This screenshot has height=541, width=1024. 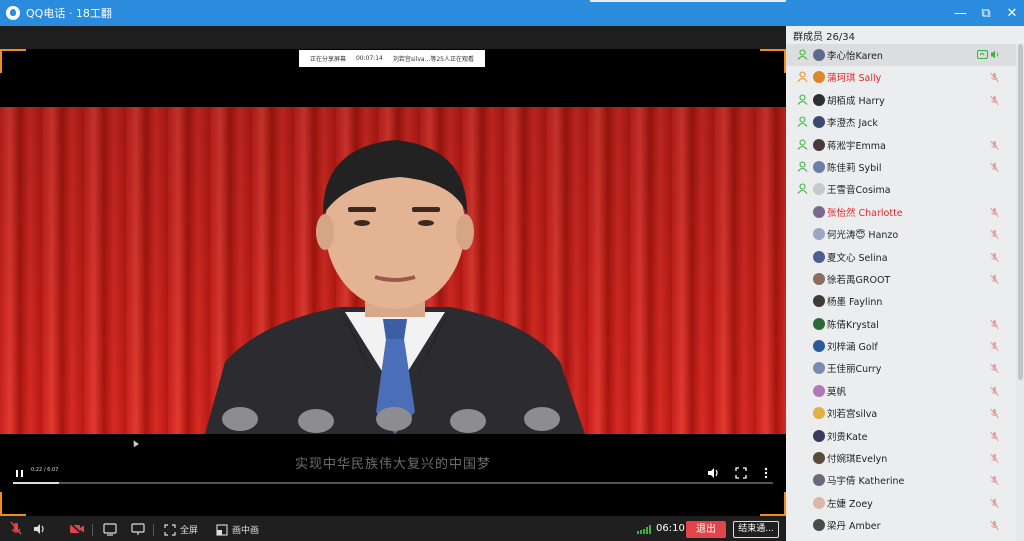 I want to click on member-row: 陈倩Krystal, so click(x=901, y=324).